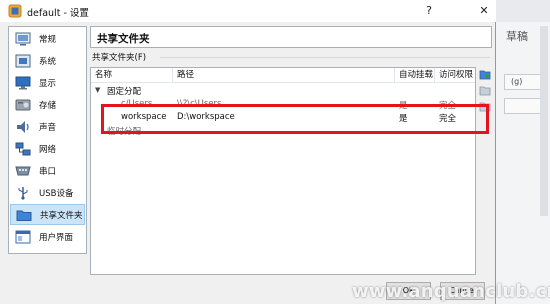 The height and width of the screenshot is (304, 550). I want to click on usb-icon, so click(23, 193).